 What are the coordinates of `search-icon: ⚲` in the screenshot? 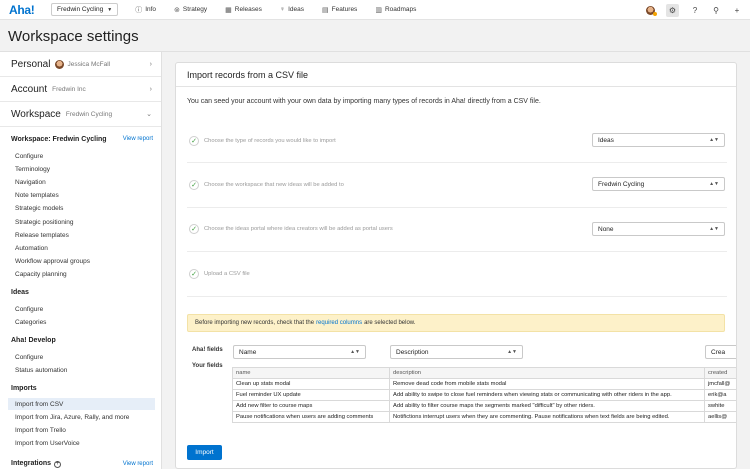 It's located at (716, 10).